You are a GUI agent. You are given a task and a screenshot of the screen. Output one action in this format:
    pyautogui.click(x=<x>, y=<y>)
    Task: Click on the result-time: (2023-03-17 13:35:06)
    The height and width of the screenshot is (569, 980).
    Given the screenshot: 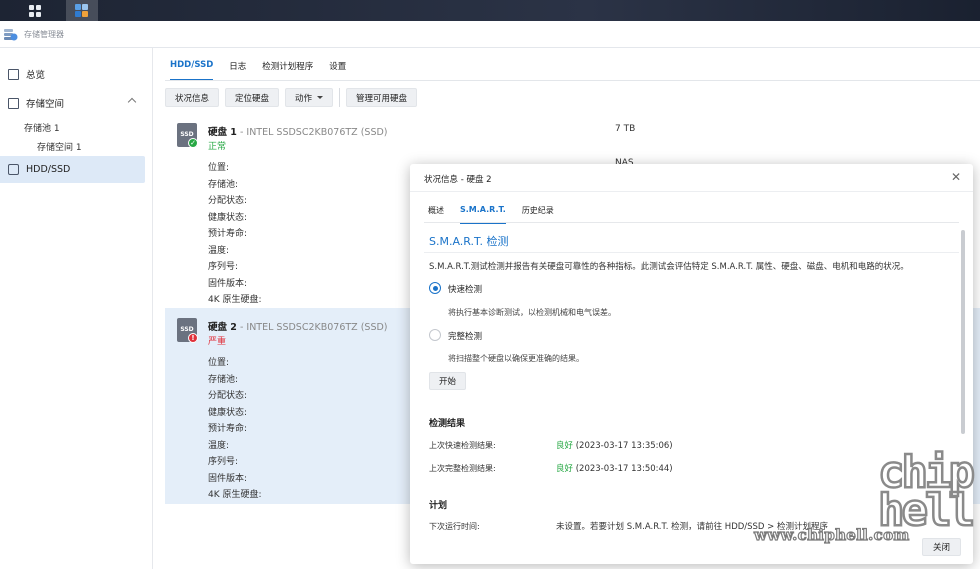 What is the action you would take?
    pyautogui.click(x=623, y=446)
    